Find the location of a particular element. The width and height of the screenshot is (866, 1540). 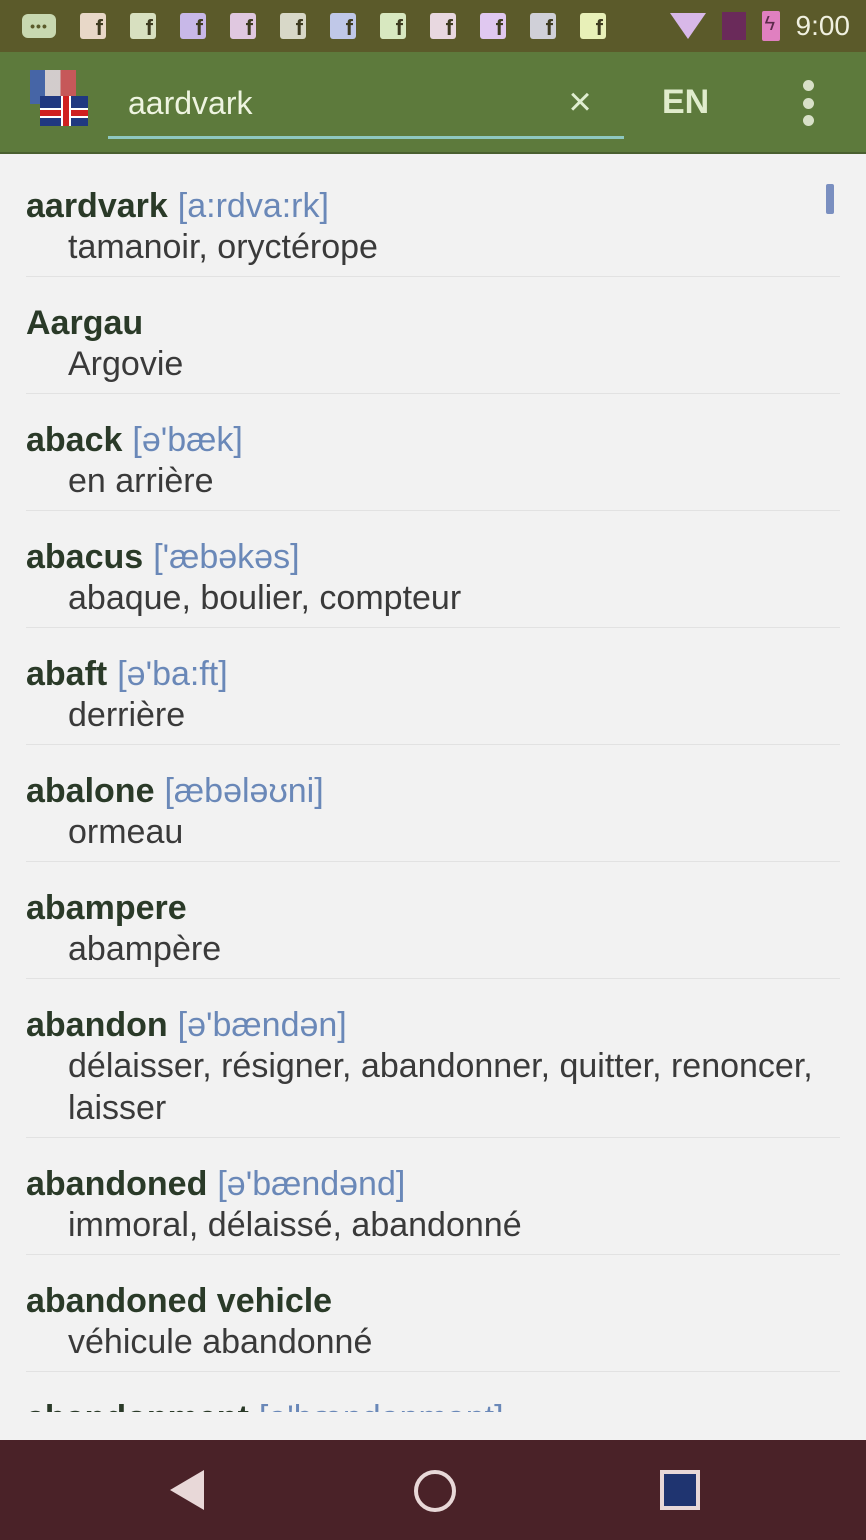

entry-phonetic: [ə'bændənd] is located at coordinates (311, 1184).